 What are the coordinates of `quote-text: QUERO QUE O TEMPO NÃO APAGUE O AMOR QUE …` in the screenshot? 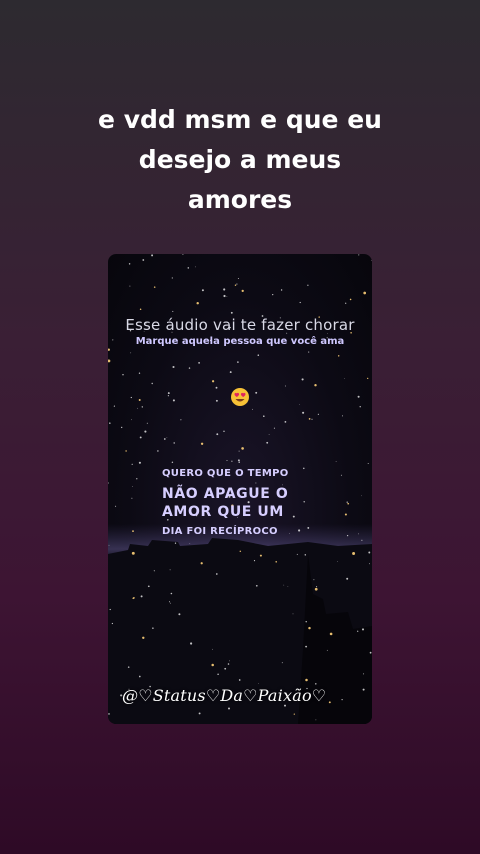 It's located at (262, 502).